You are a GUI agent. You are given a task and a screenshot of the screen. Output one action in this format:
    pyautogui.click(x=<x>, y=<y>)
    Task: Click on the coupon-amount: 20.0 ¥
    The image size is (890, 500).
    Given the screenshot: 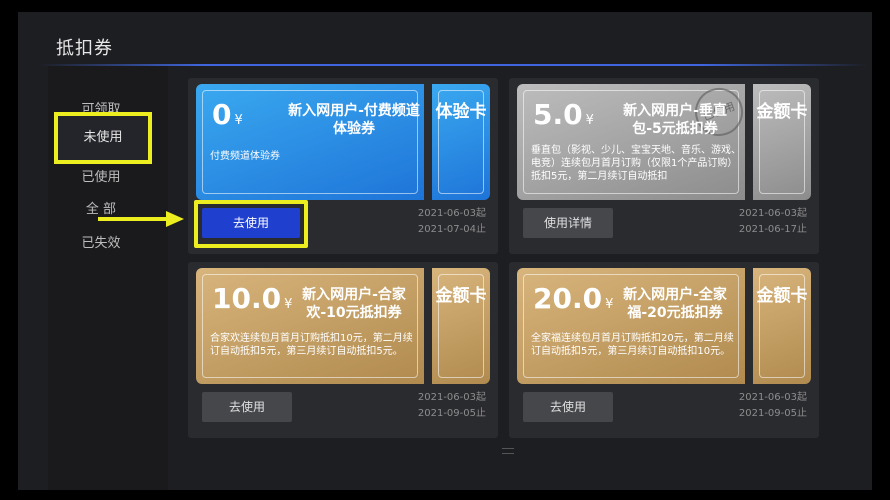 What is the action you would take?
    pyautogui.click(x=573, y=298)
    